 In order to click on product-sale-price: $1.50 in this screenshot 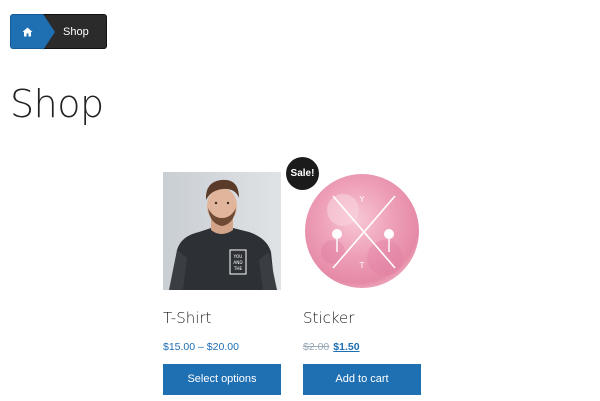, I will do `click(346, 347)`.